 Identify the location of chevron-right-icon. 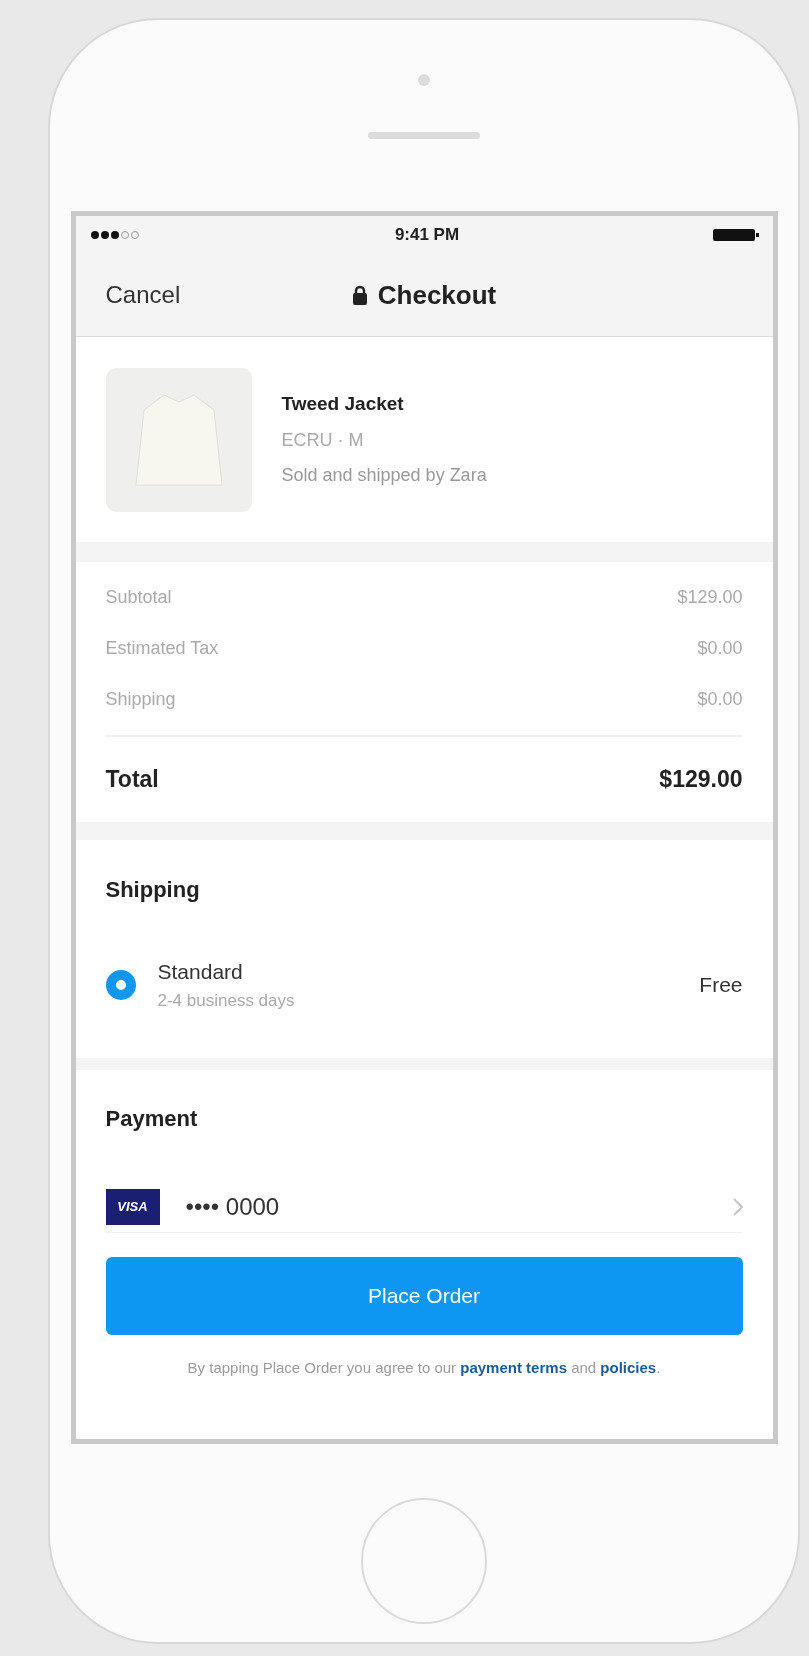
(737, 1206).